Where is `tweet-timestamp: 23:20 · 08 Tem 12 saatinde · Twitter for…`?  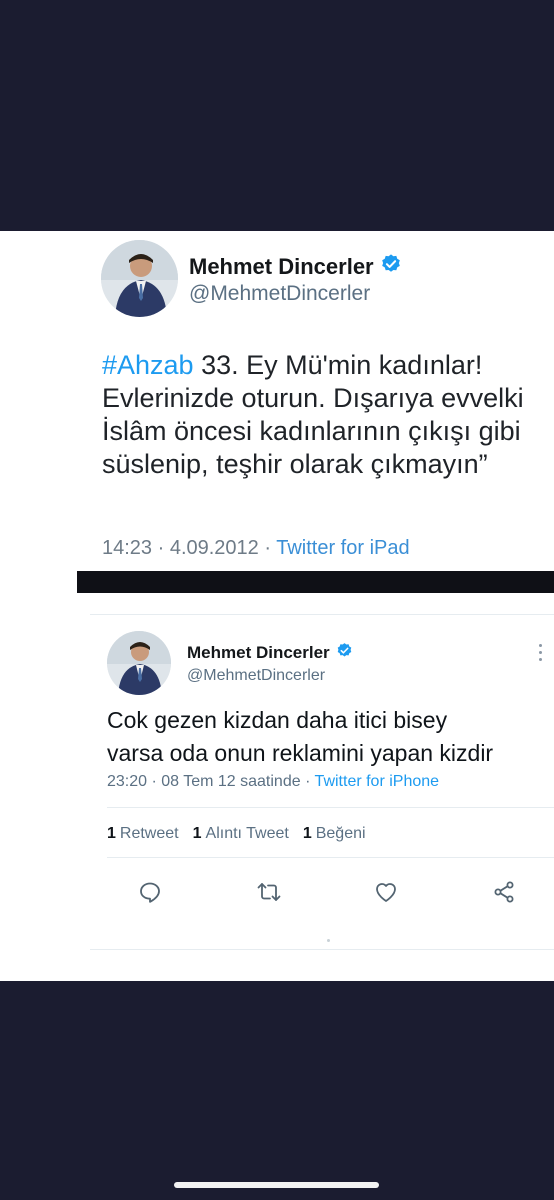
tweet-timestamp: 23:20 · 08 Tem 12 saatinde · Twitter for… is located at coordinates (273, 782).